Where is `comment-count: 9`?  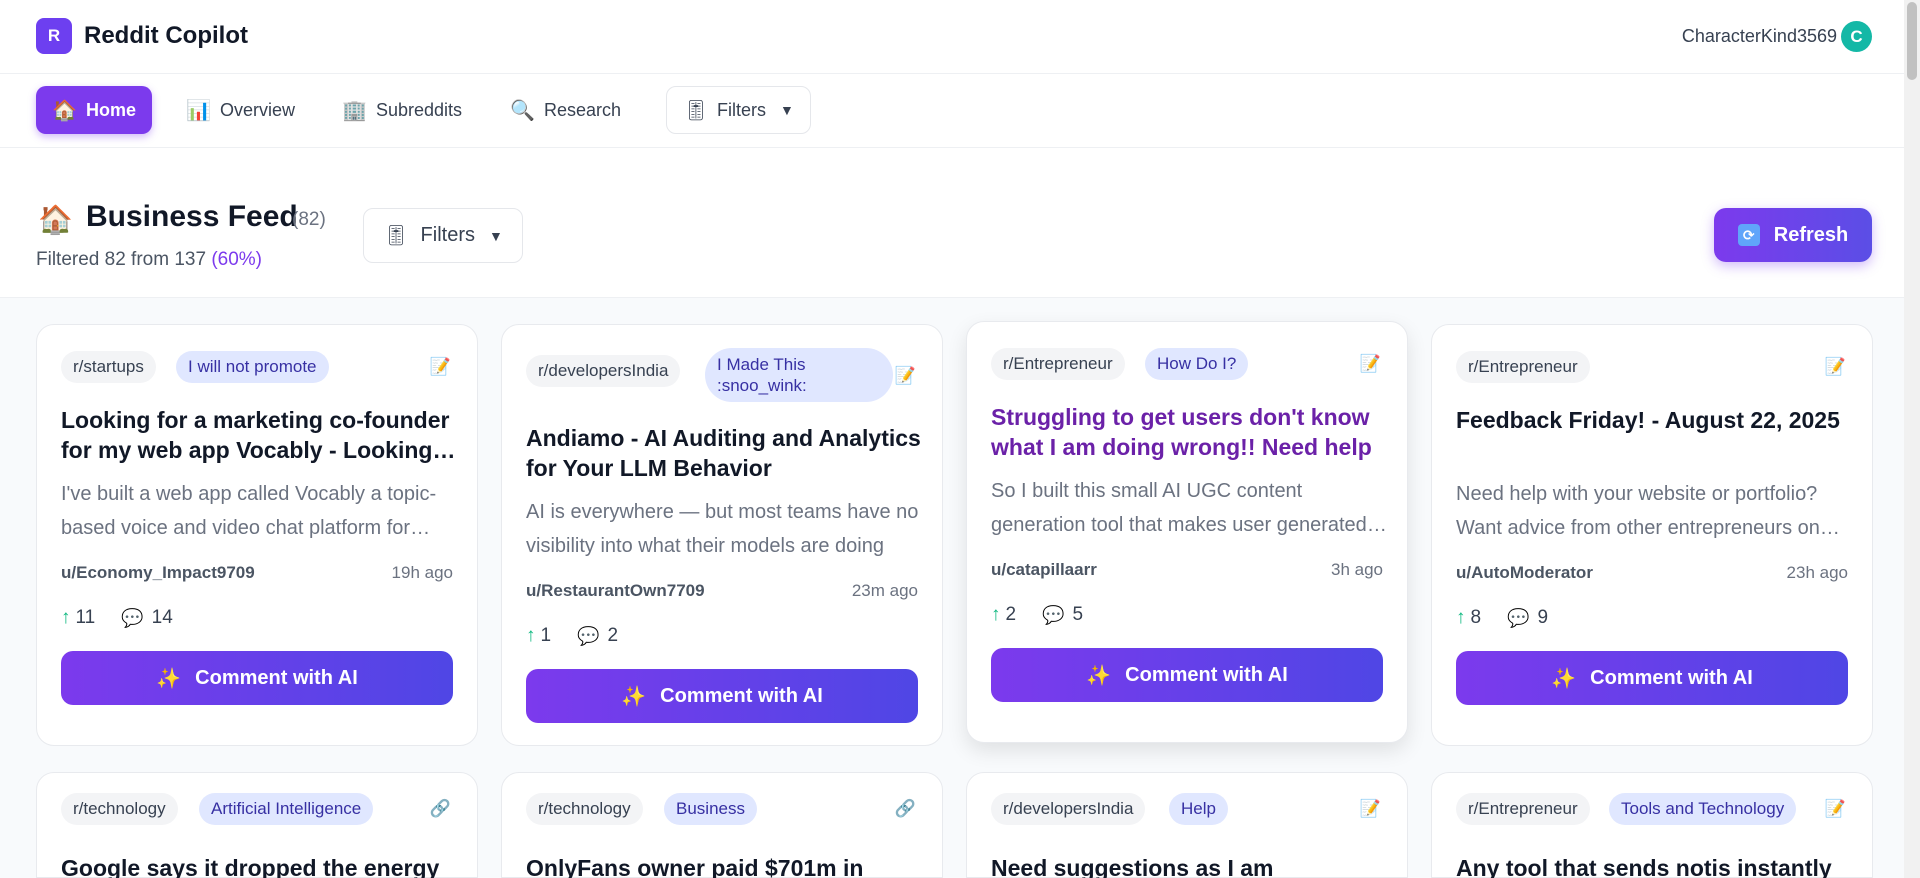 comment-count: 9 is located at coordinates (1543, 617).